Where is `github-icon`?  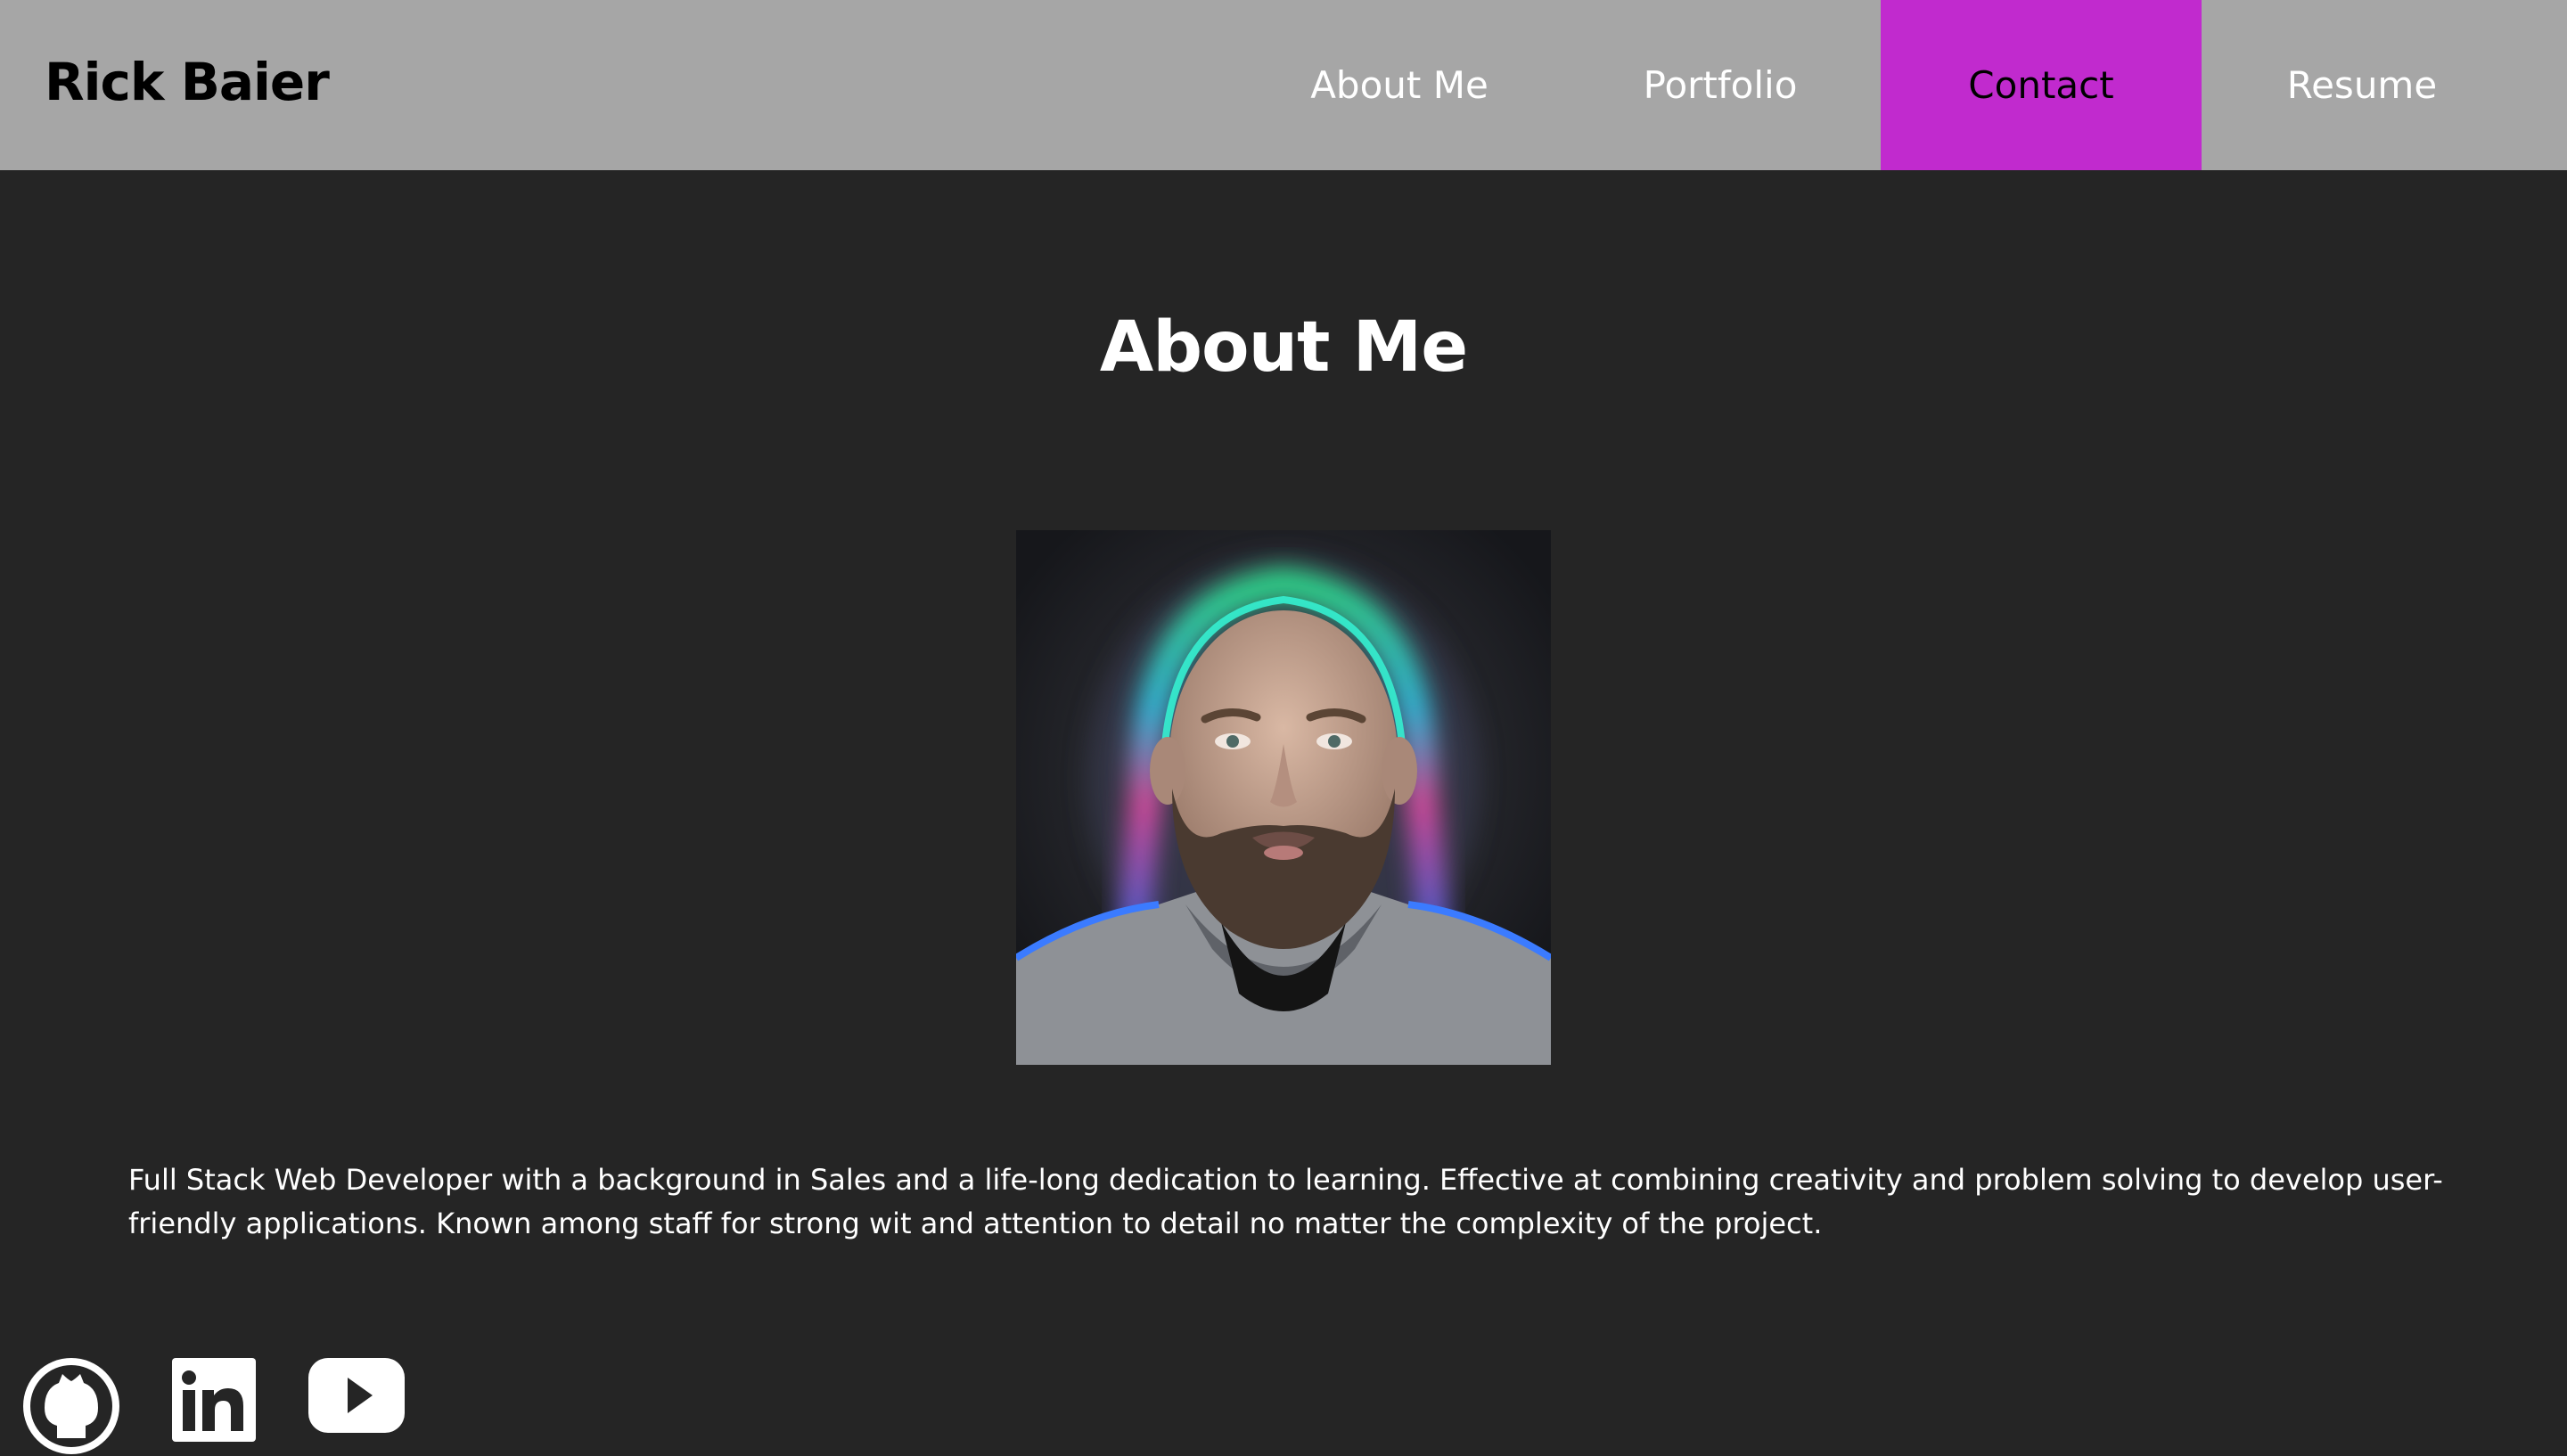
github-icon is located at coordinates (71, 1406).